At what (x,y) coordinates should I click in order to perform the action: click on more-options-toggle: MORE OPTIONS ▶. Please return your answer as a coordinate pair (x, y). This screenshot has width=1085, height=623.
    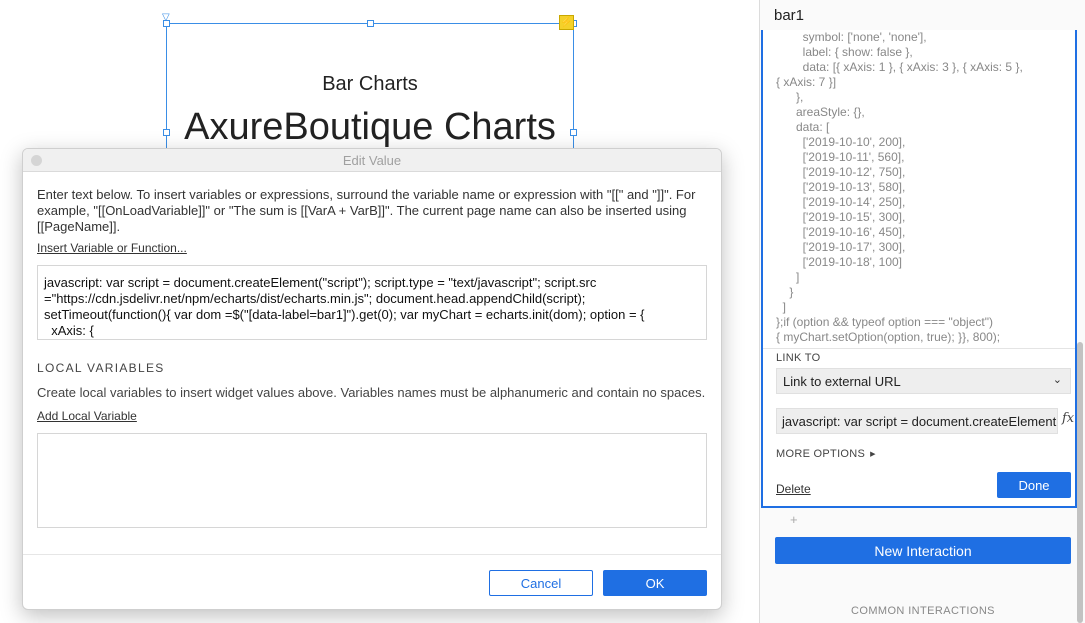
    Looking at the image, I should click on (826, 454).